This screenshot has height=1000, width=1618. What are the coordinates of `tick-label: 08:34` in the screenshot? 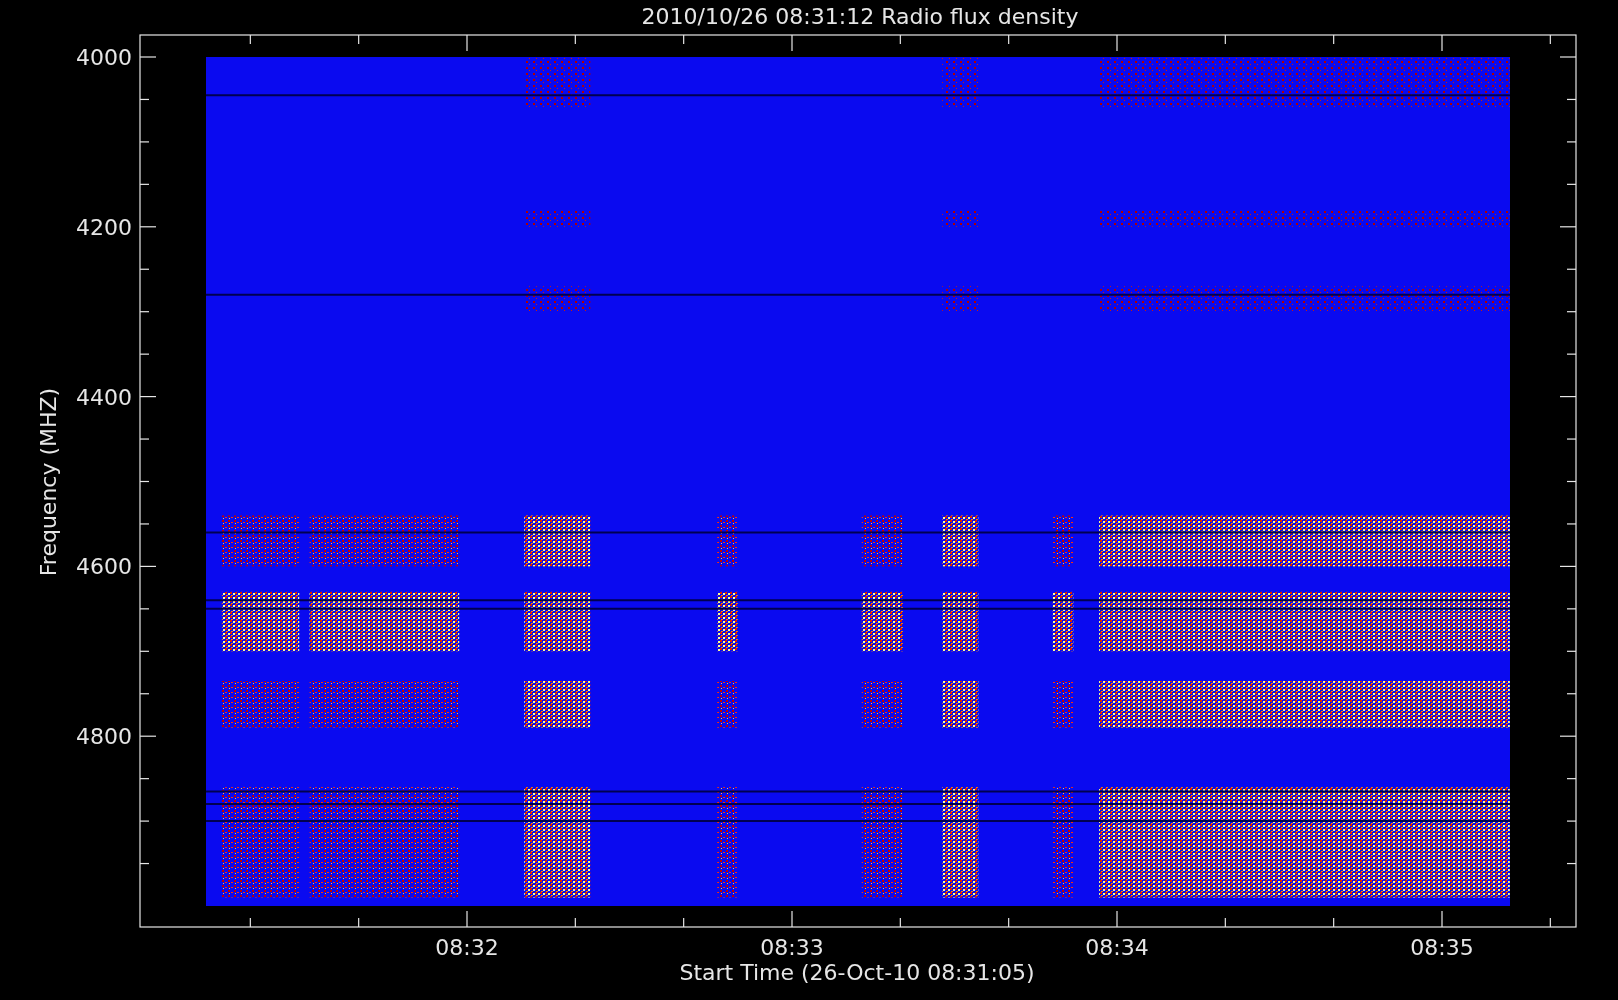 It's located at (1117, 947).